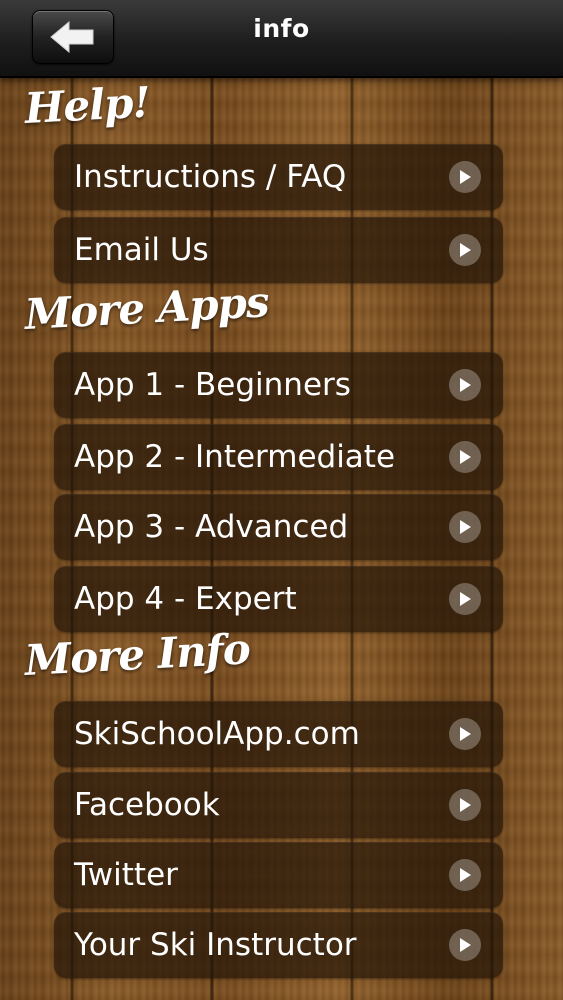 Image resolution: width=563 pixels, height=1000 pixels. I want to click on menu-item-label: Email Us, so click(141, 250).